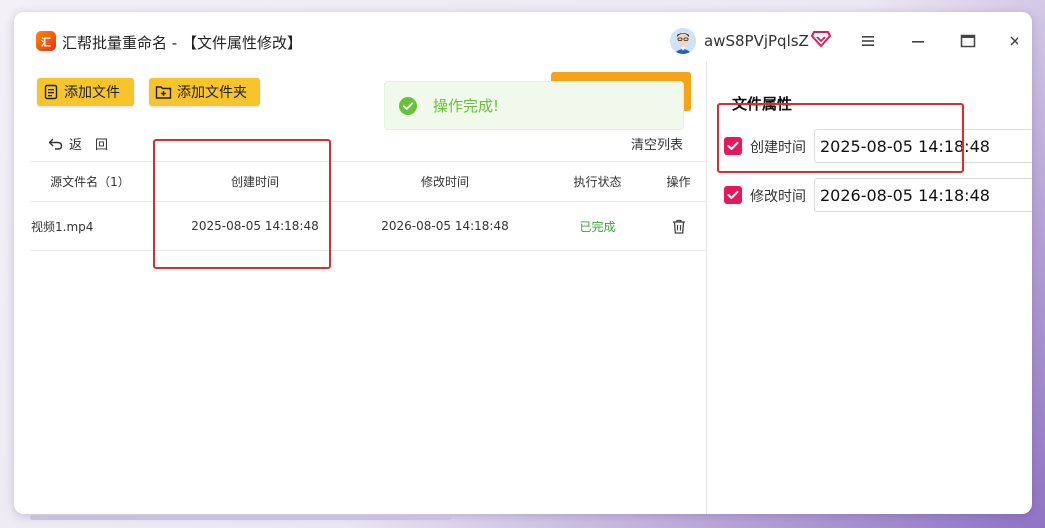 The image size is (1045, 528). I want to click on close-icon, so click(1013, 41).